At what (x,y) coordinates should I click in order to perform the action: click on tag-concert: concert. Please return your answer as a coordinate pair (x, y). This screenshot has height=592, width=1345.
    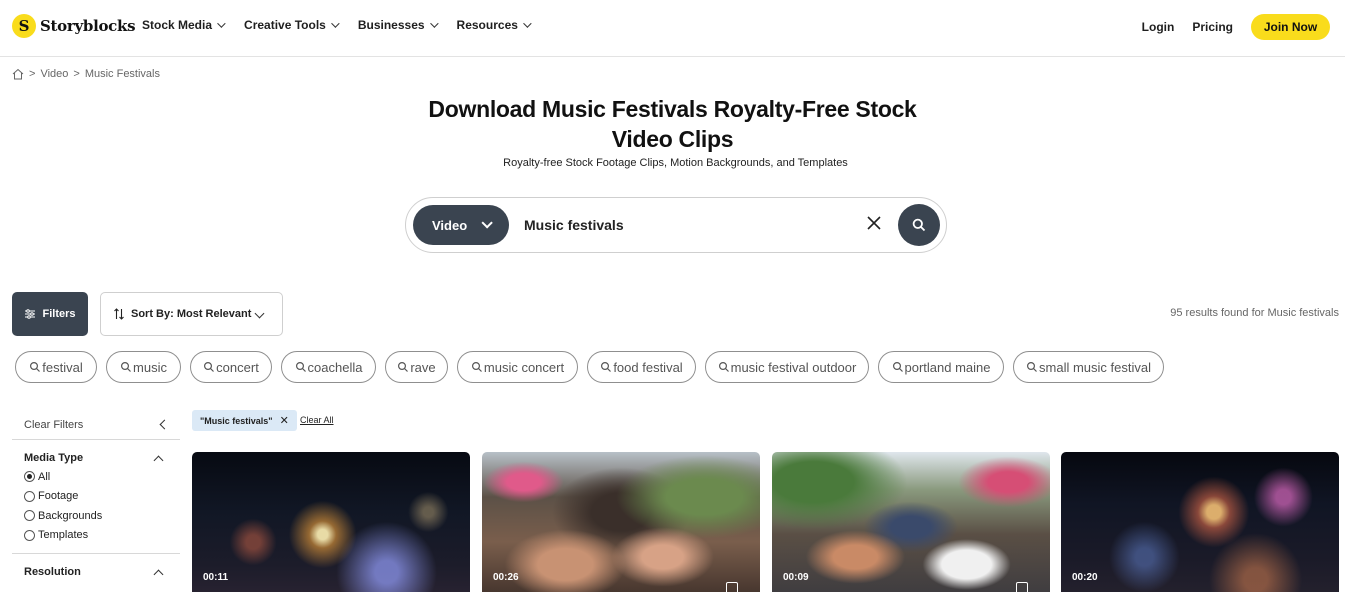
    Looking at the image, I should click on (231, 367).